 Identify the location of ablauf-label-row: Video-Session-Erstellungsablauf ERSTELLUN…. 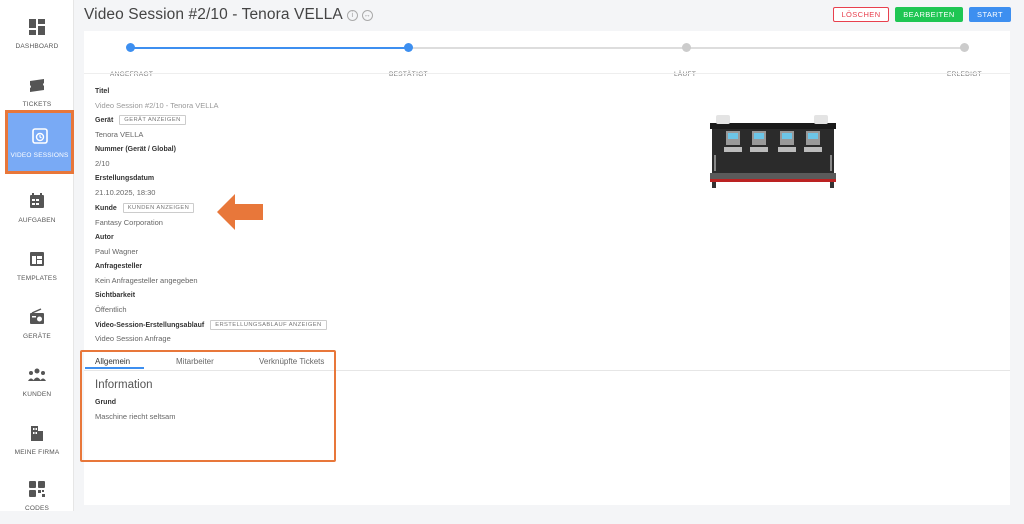
(211, 325).